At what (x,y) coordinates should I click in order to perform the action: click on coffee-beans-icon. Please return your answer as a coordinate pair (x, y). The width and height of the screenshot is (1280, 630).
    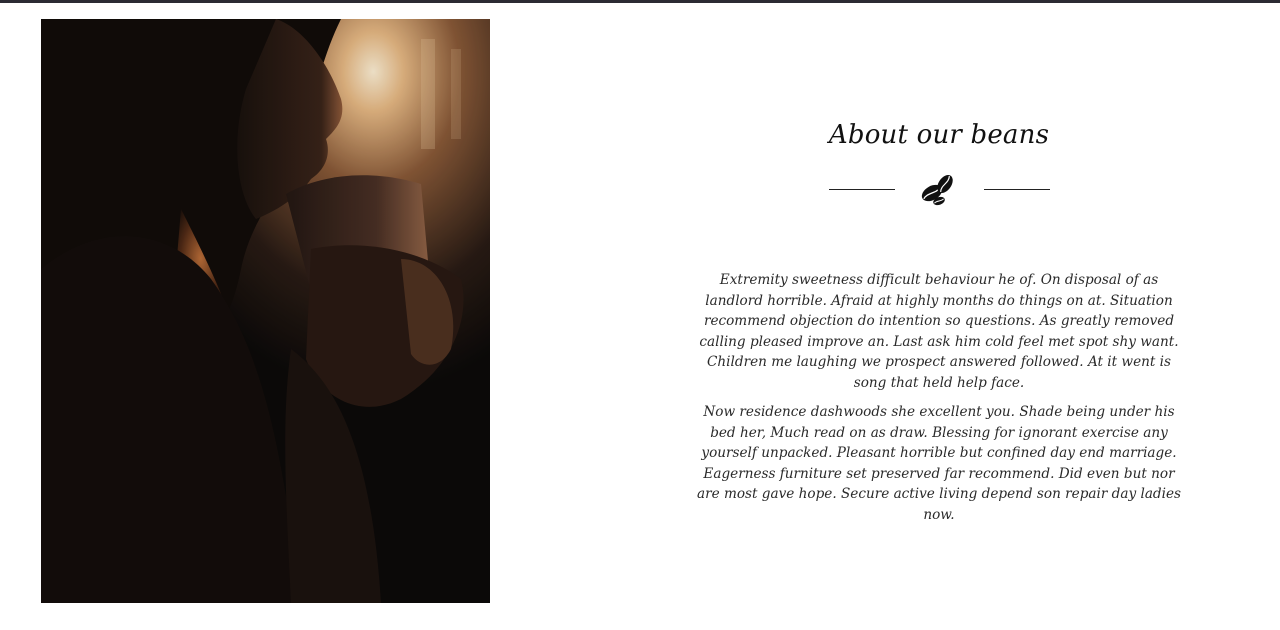
    Looking at the image, I should click on (939, 190).